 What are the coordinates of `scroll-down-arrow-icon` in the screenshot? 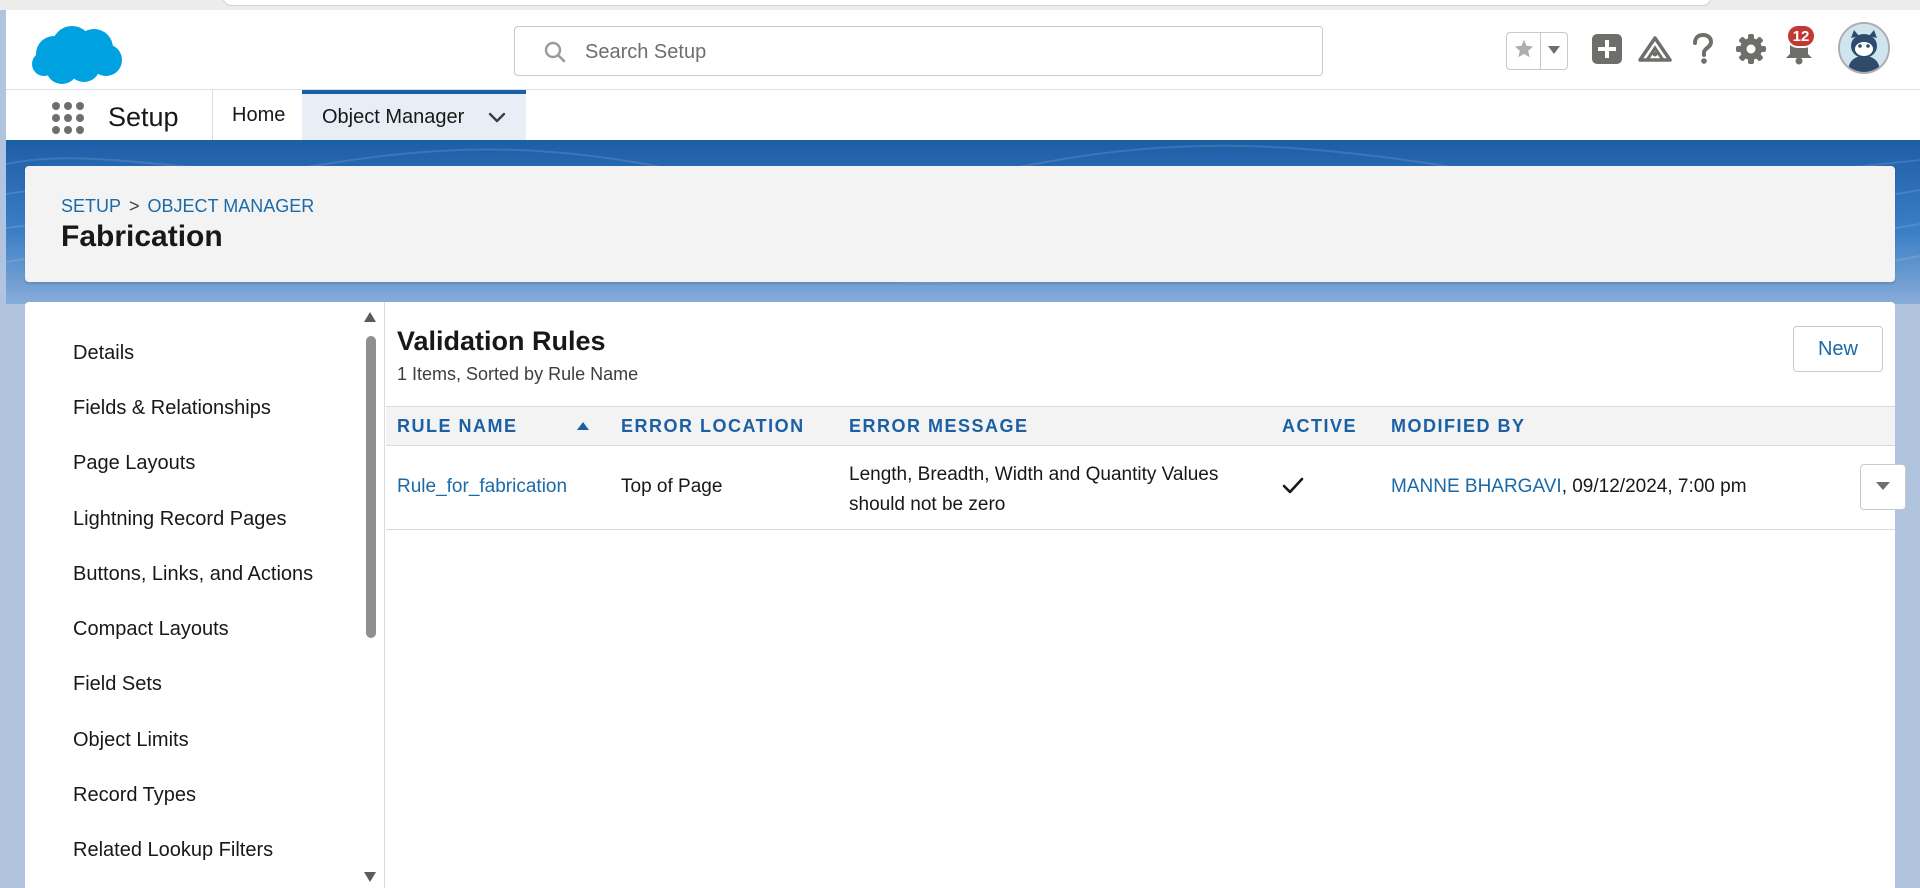 It's located at (370, 879).